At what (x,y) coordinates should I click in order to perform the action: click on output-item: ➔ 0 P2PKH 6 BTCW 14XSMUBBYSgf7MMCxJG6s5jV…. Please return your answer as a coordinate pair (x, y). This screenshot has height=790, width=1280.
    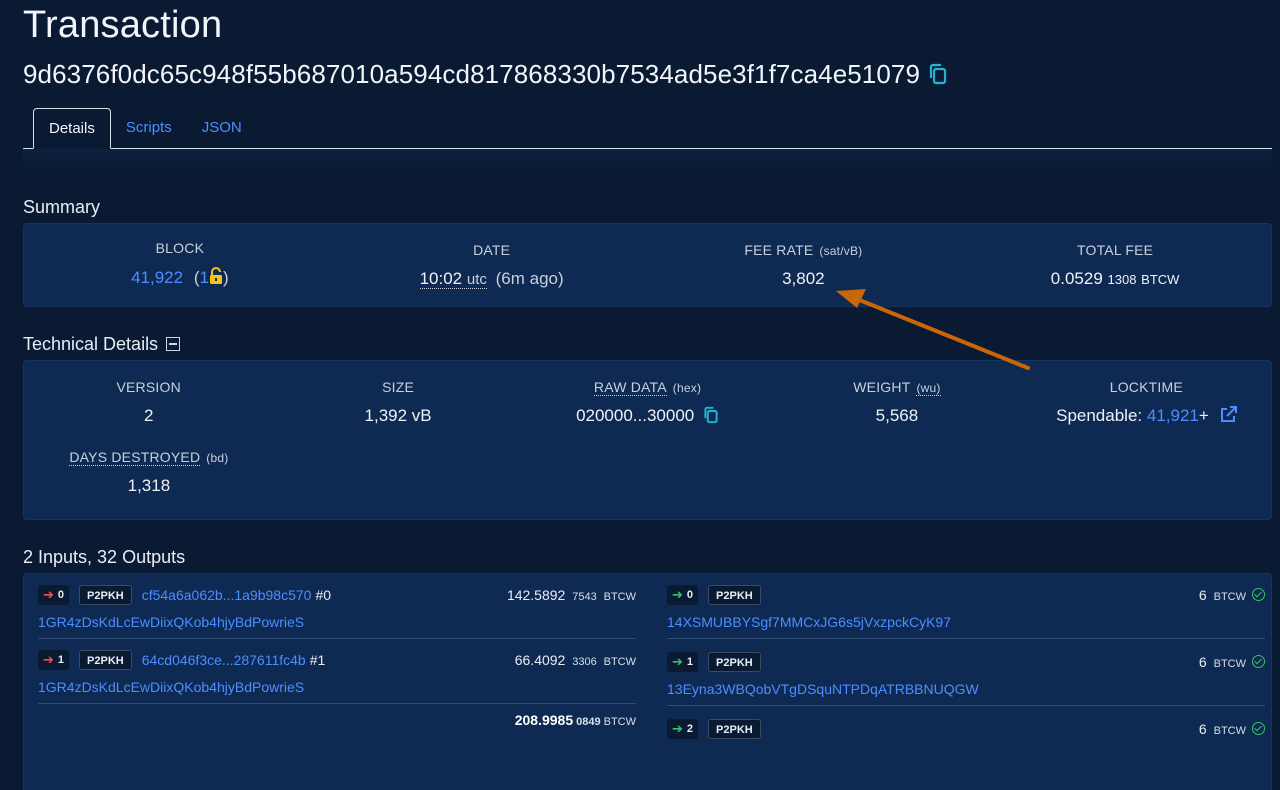
    Looking at the image, I should click on (966, 611).